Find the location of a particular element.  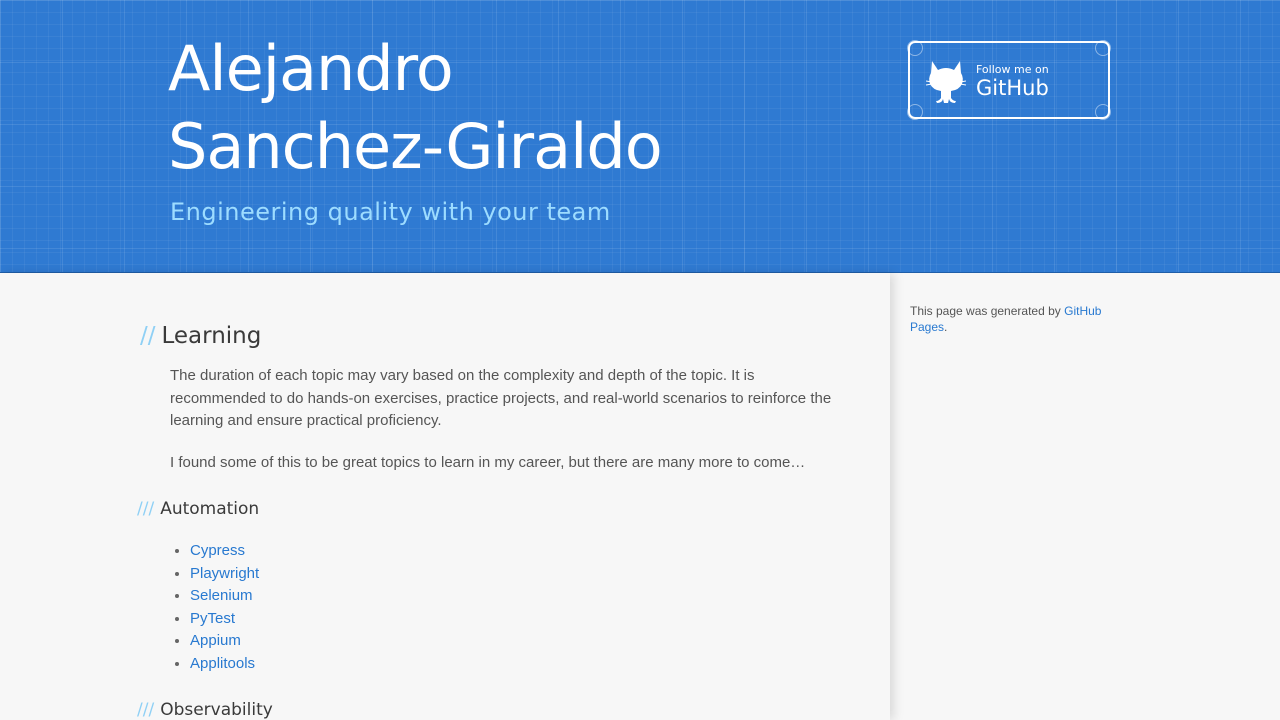

sidebar: This page was generated by GitHub Pages. is located at coordinates (1010, 319).